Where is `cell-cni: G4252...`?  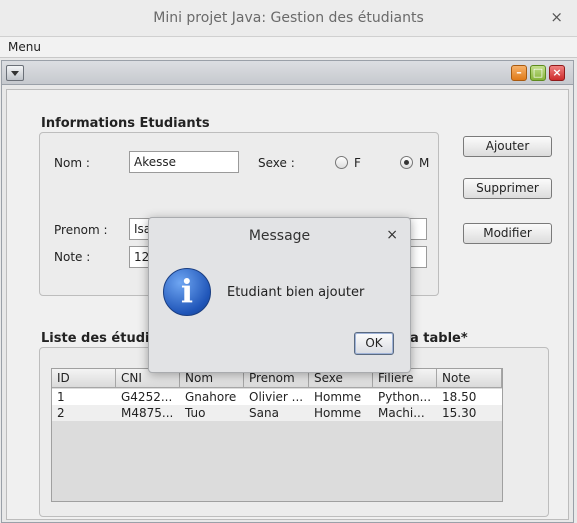
cell-cni: G4252... is located at coordinates (147, 397).